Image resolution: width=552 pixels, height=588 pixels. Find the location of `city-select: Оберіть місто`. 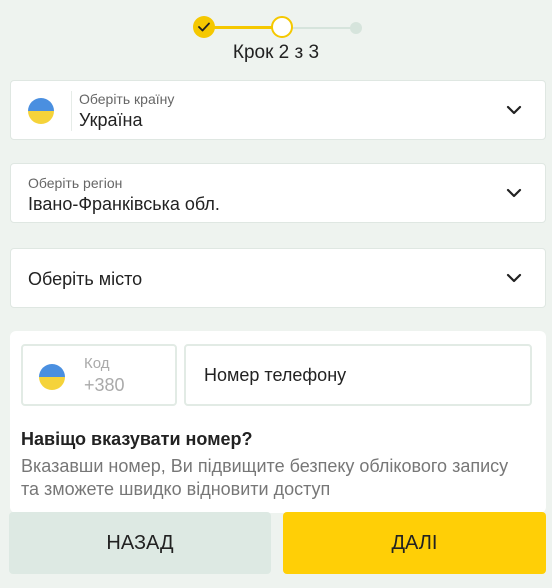

city-select: Оберіть місто is located at coordinates (278, 278).